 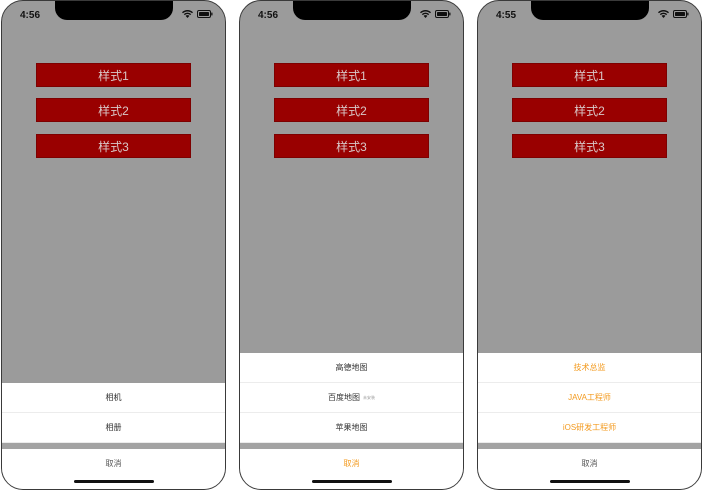 What do you see at coordinates (113, 398) in the screenshot?
I see `sheet-item-camera: 相机` at bounding box center [113, 398].